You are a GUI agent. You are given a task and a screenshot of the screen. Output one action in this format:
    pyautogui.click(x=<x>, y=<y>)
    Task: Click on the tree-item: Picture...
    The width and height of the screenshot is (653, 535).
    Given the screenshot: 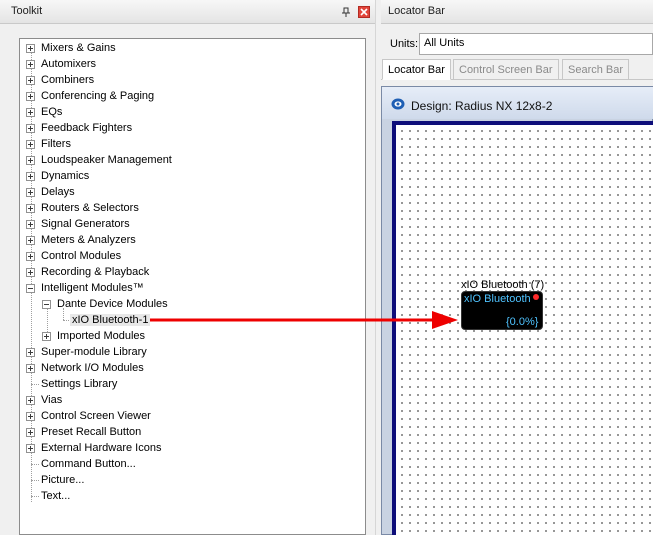 What is the action you would take?
    pyautogui.click(x=62, y=480)
    